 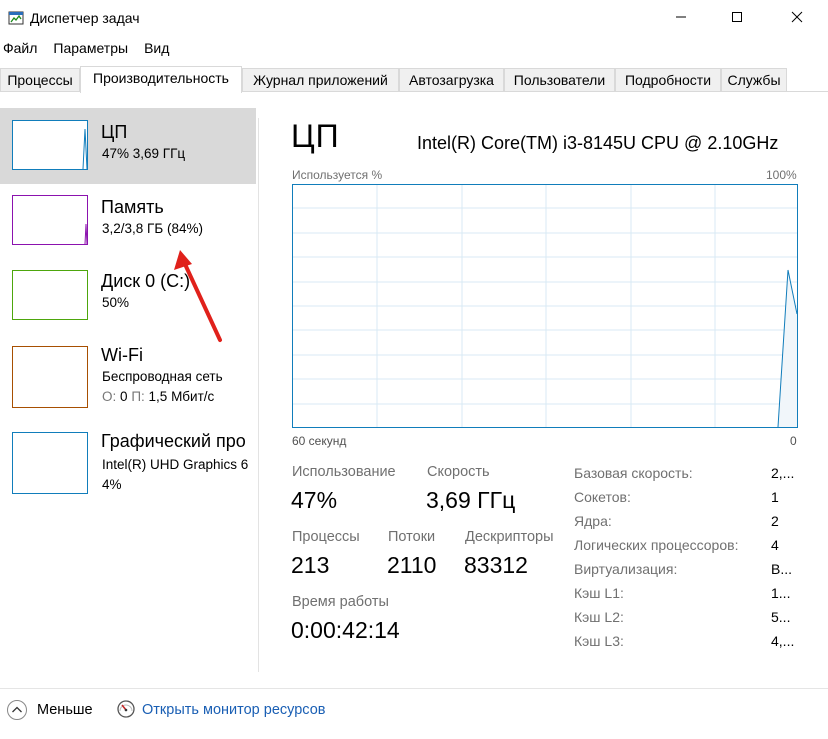 What do you see at coordinates (310, 565) in the screenshot?
I see `processes-value: 213` at bounding box center [310, 565].